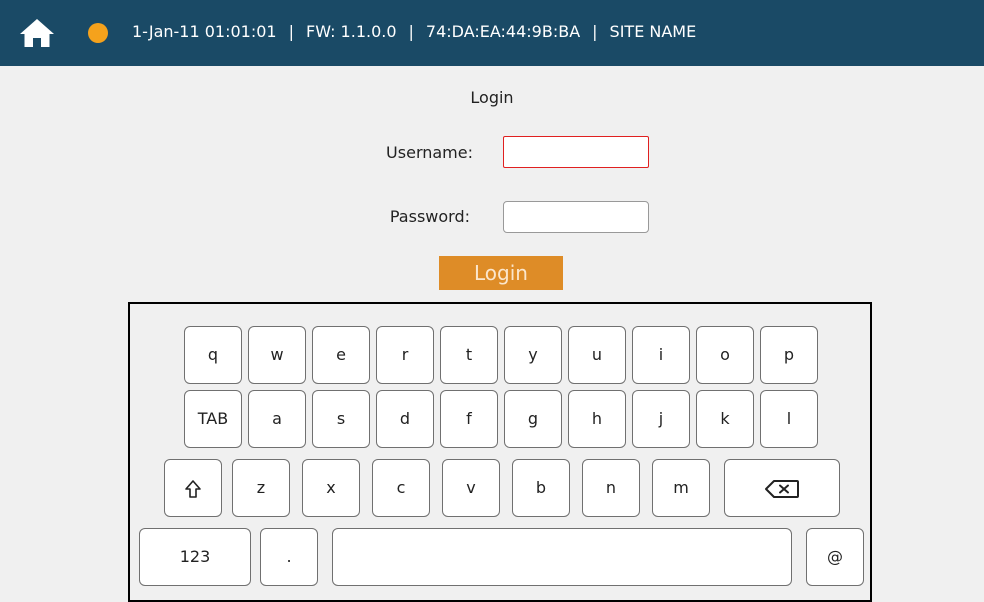 The height and width of the screenshot is (602, 984). I want to click on key-h: h, so click(597, 419).